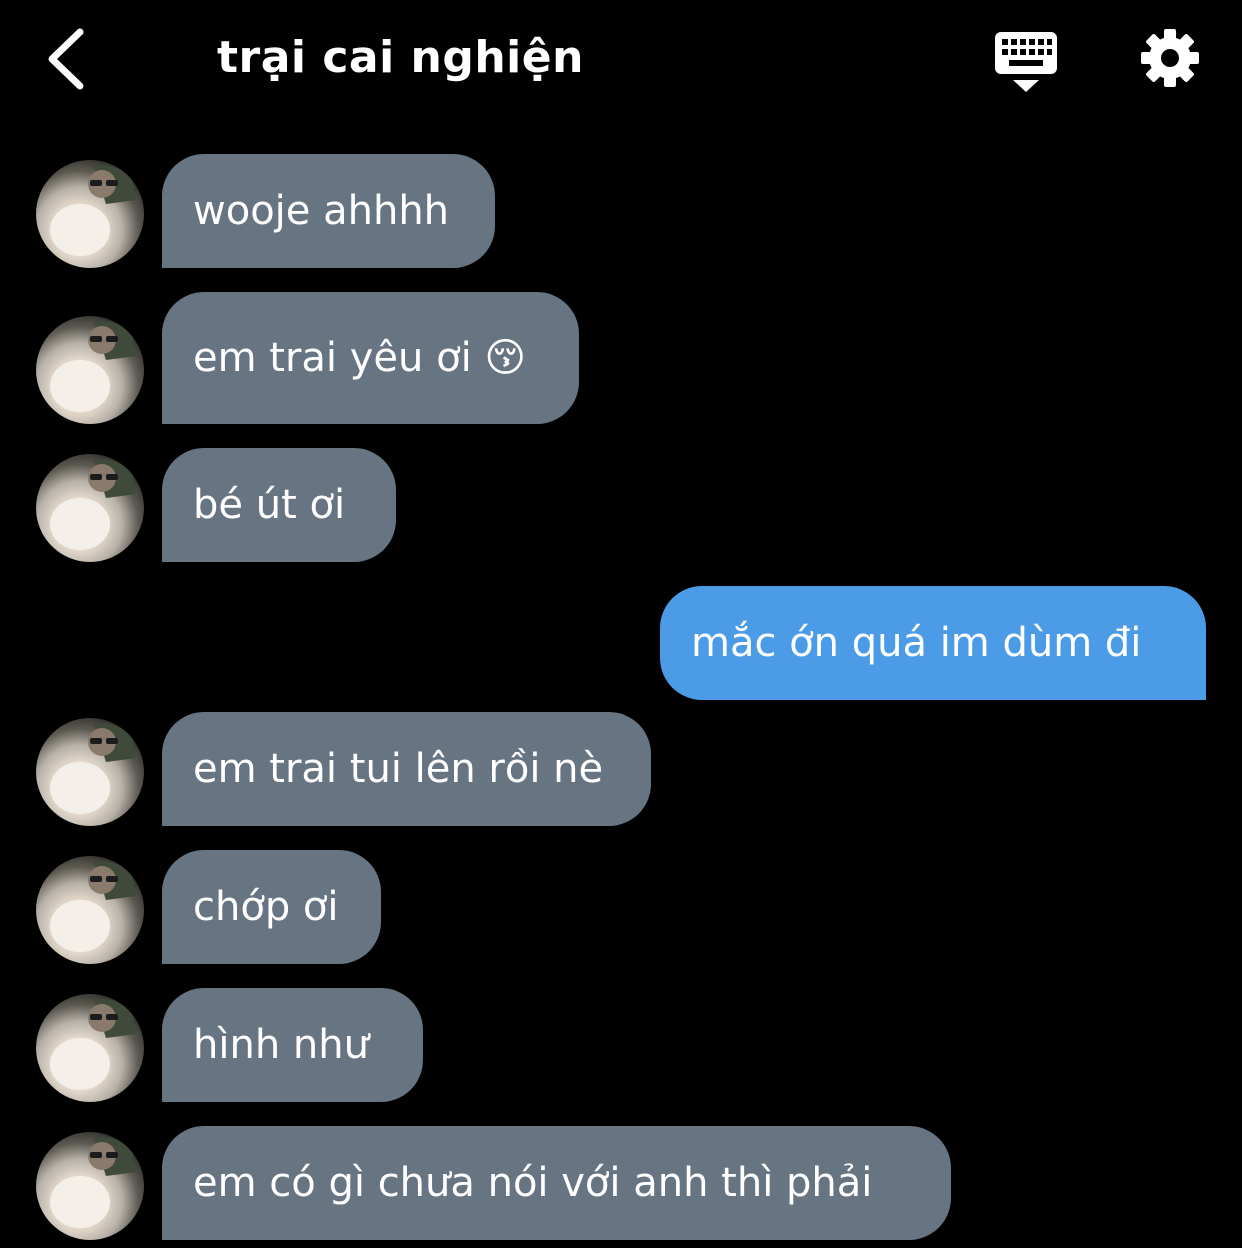  I want to click on settings-button, so click(1170, 58).